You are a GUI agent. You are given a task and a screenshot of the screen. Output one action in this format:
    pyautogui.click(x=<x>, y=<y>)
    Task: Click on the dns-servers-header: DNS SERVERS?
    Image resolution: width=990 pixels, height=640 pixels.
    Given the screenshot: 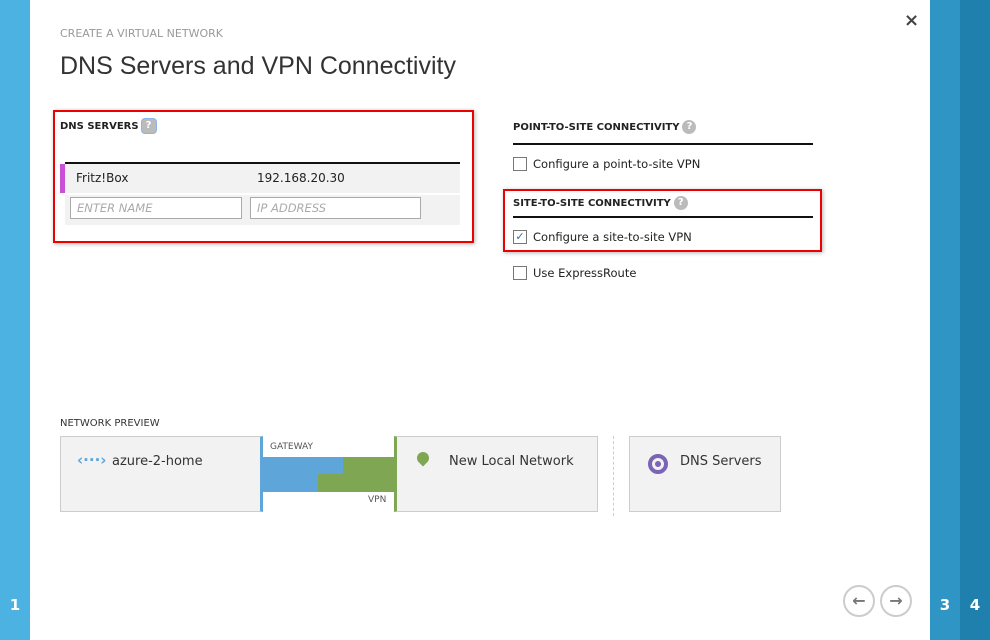 What is the action you would take?
    pyautogui.click(x=108, y=126)
    